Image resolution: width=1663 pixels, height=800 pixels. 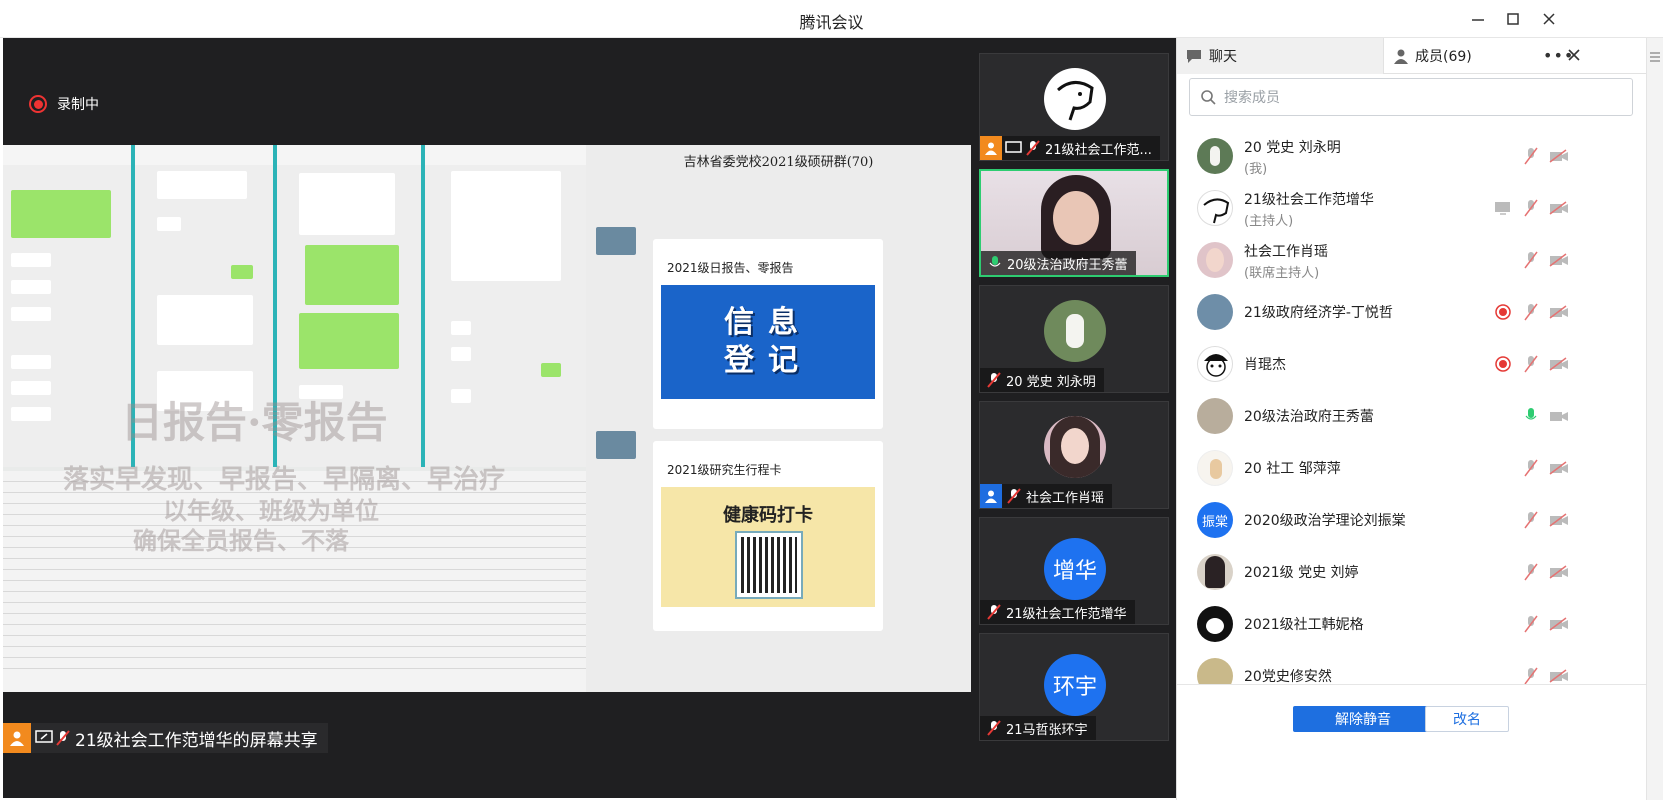 I want to click on camera-off-icon, so click(x=1558, y=208).